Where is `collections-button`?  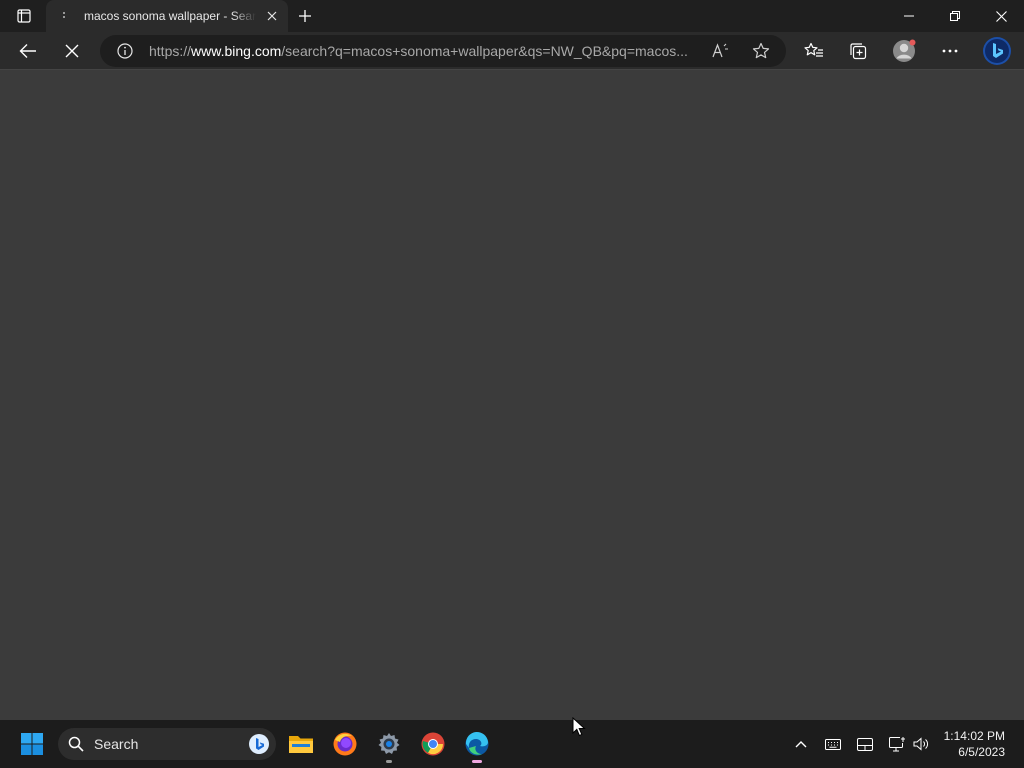
collections-button is located at coordinates (858, 51).